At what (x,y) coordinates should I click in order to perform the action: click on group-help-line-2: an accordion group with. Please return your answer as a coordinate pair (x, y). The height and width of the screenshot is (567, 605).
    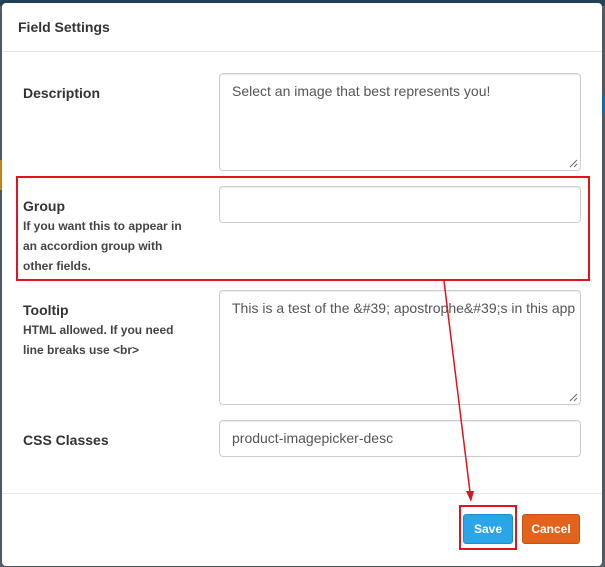
    Looking at the image, I should click on (93, 246).